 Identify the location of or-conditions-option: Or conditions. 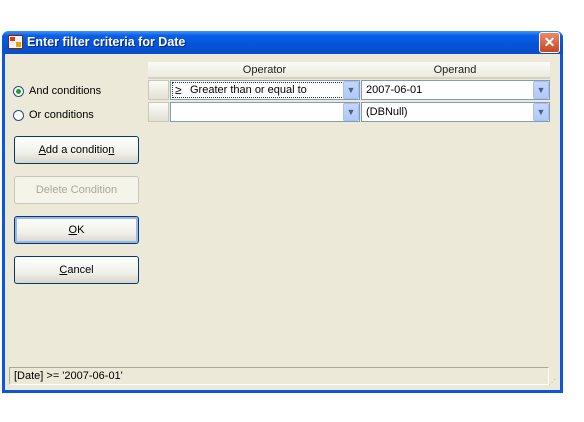
(53, 115).